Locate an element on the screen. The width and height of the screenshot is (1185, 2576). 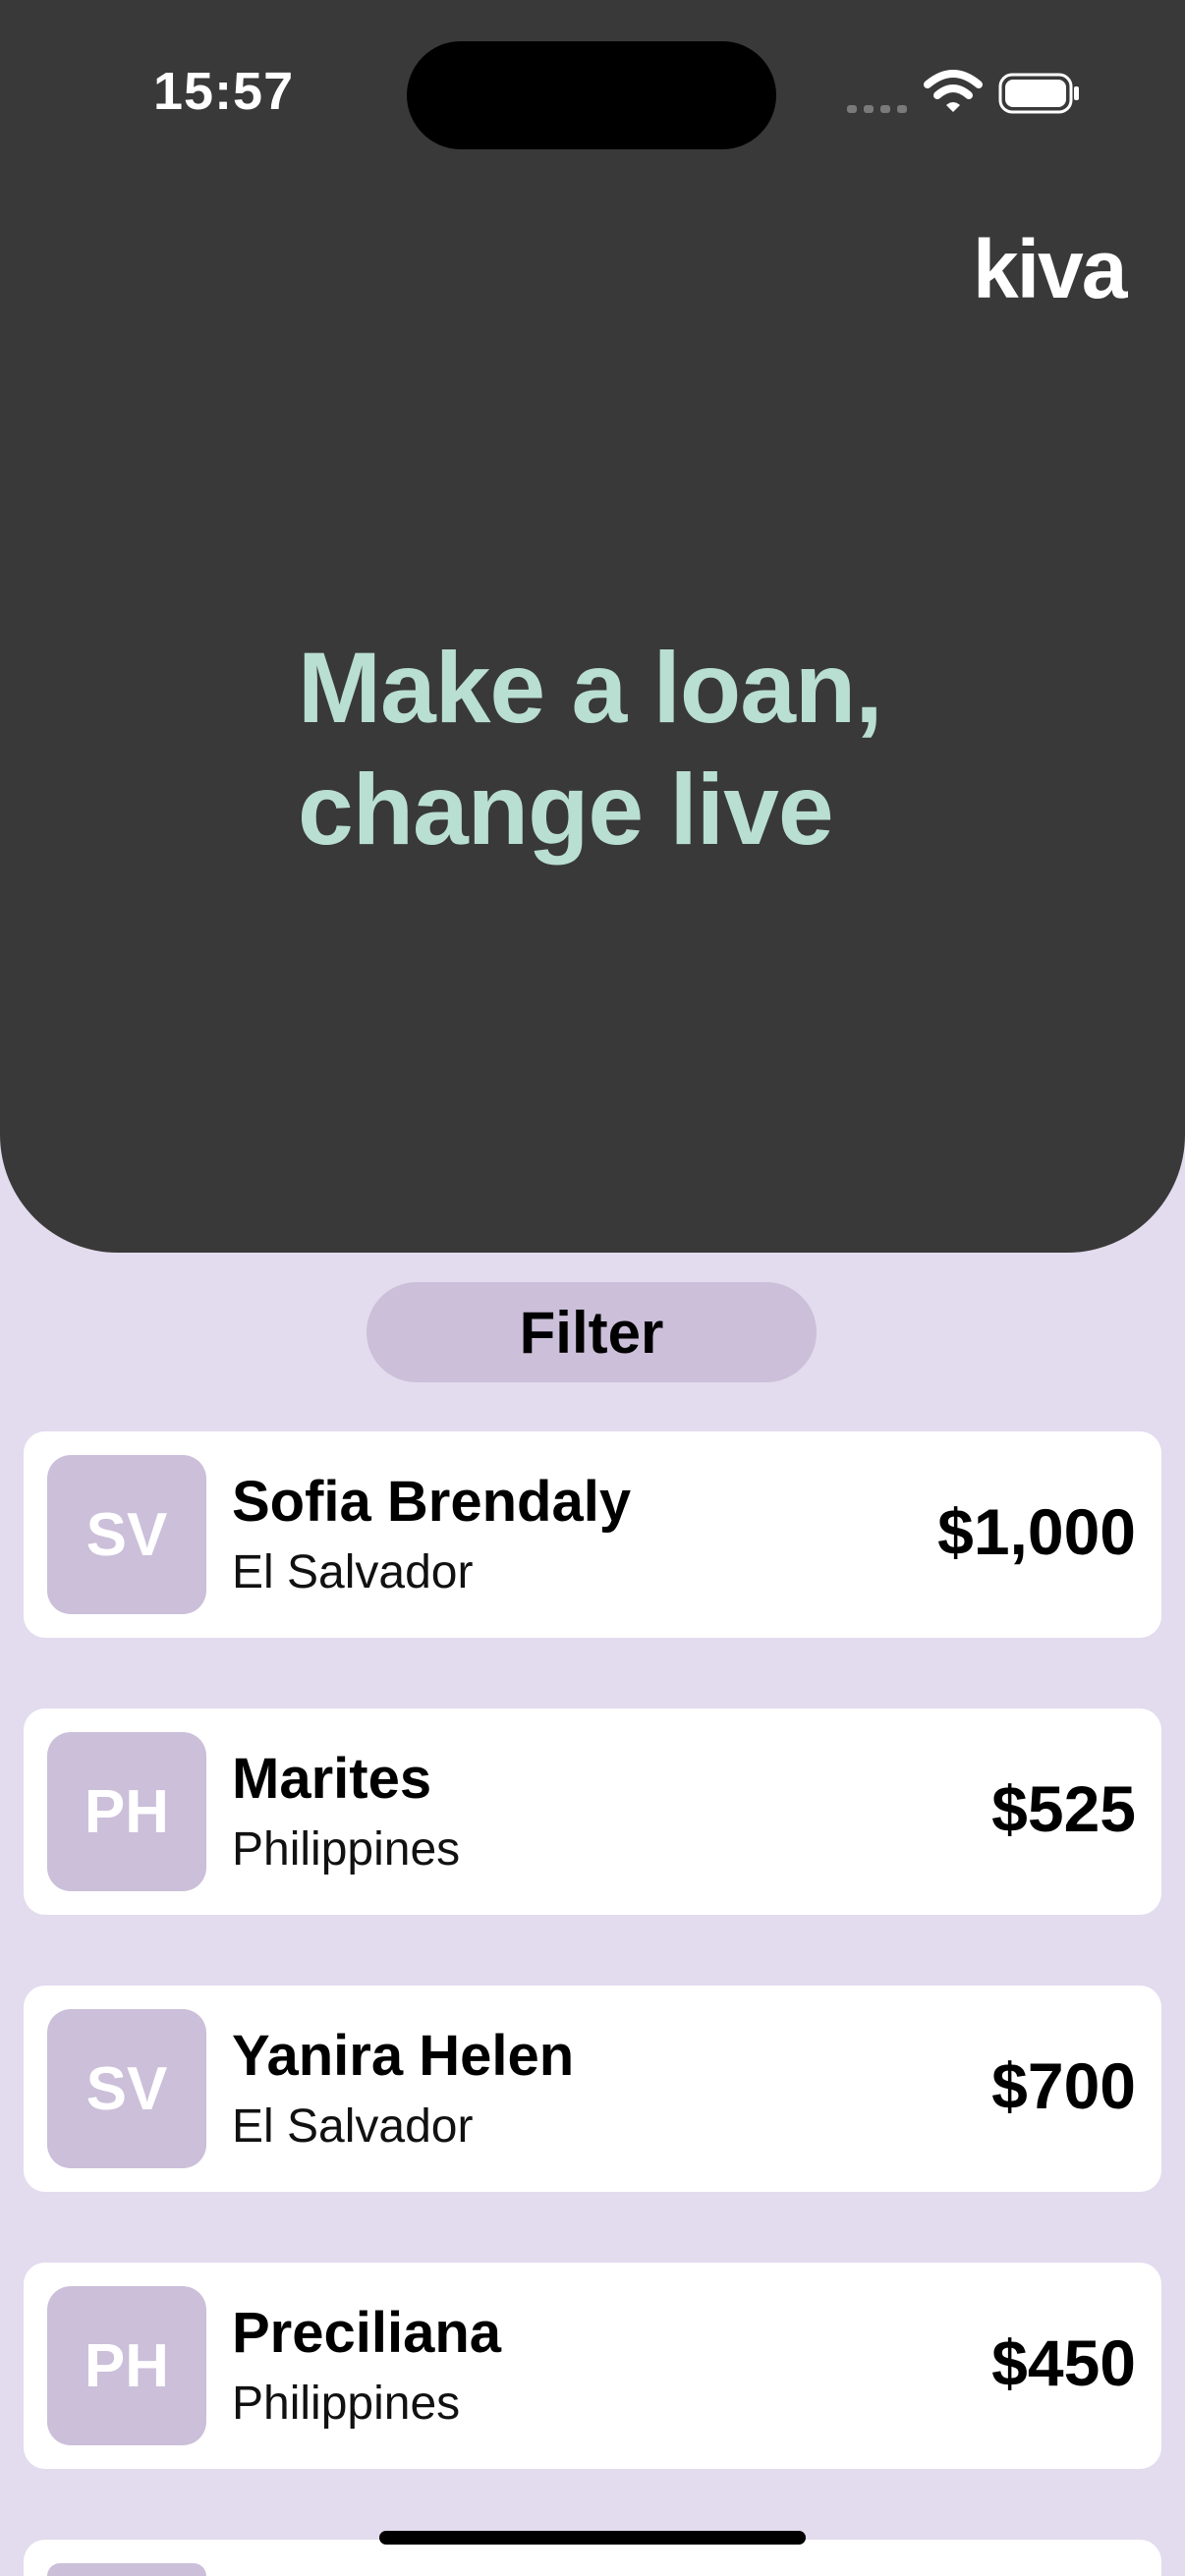
filter-button: Filter is located at coordinates (592, 1332).